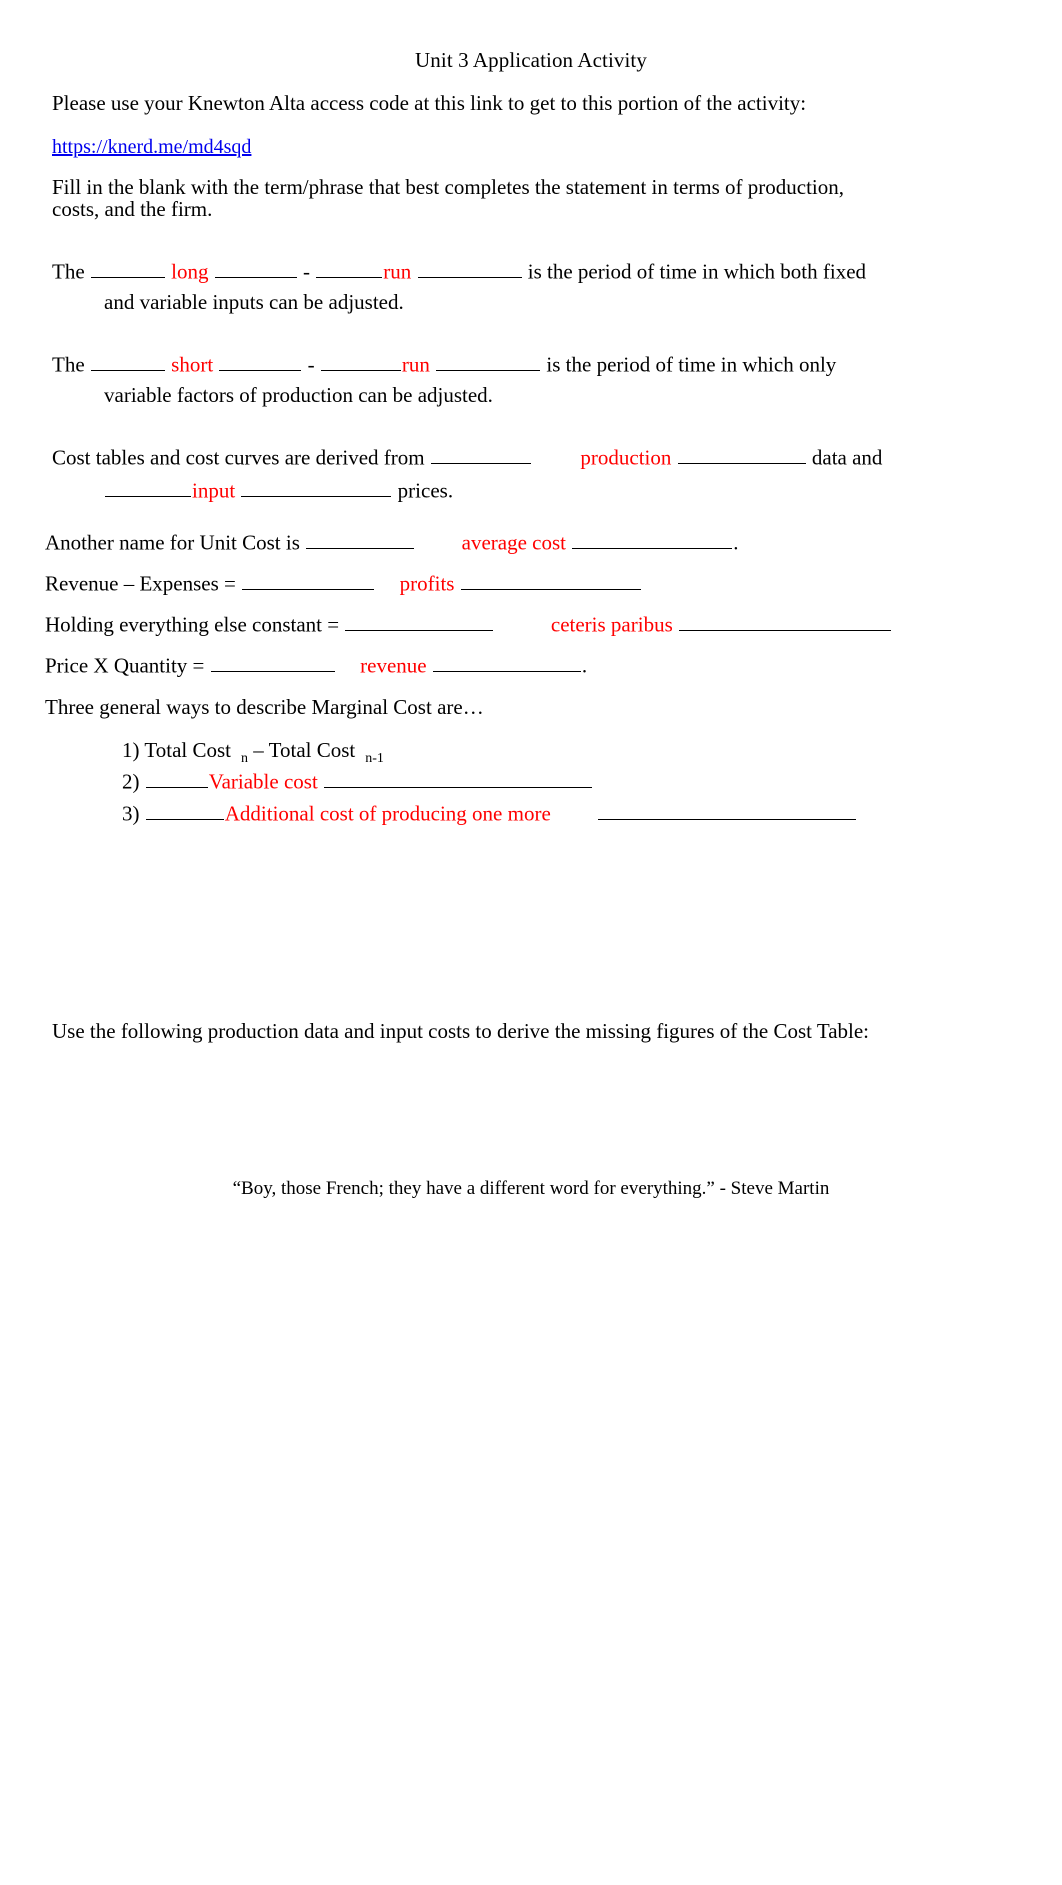 This screenshot has width=1062, height=1885. I want to click on cost-tables-answer-1: production, so click(626, 457).